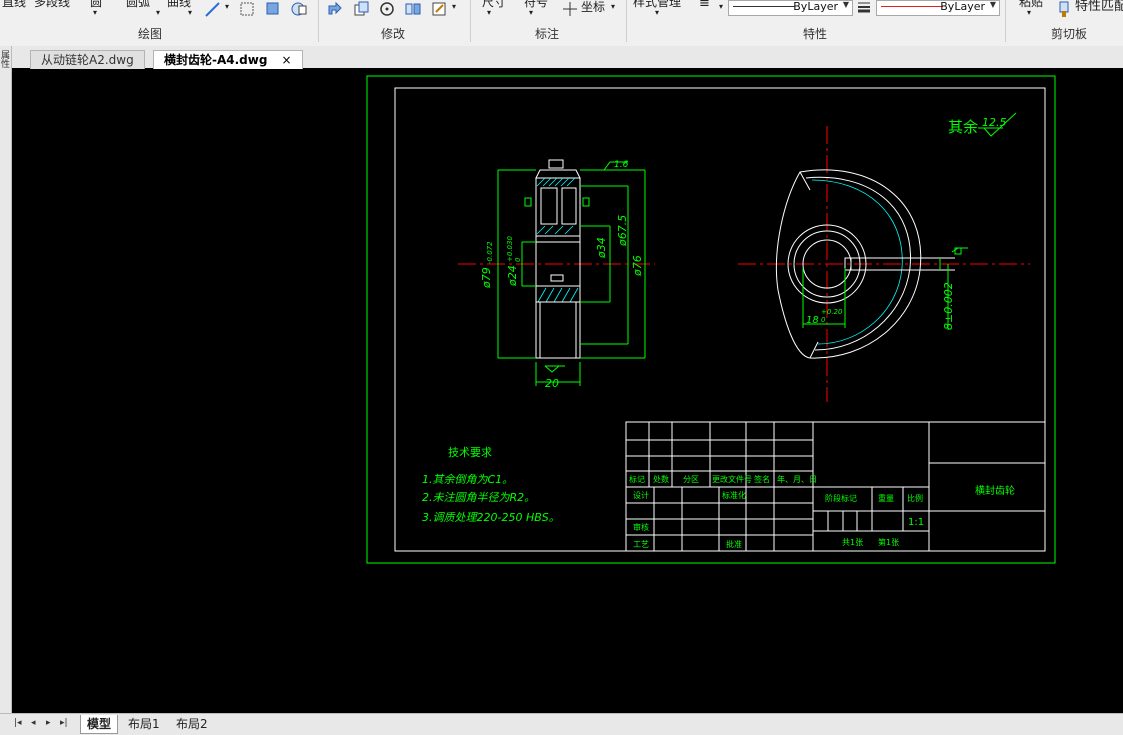 The image size is (1123, 735). Describe the element at coordinates (558, 295) in the screenshot. I see `hatch-lower` at that location.